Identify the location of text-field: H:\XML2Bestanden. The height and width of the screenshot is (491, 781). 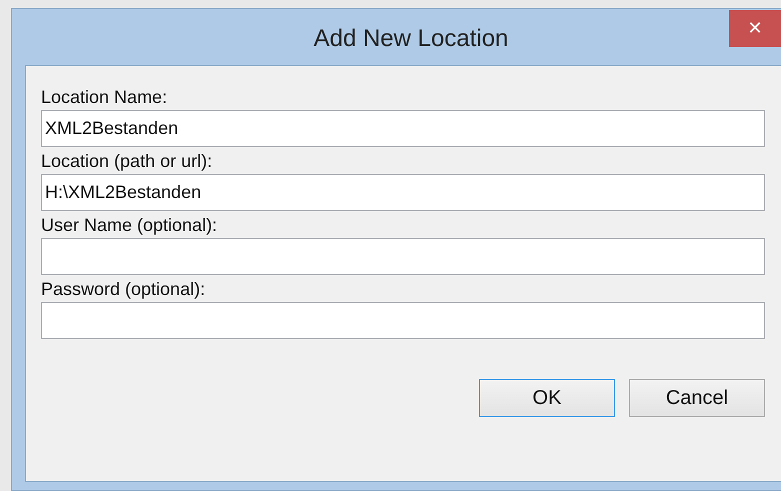
(403, 192).